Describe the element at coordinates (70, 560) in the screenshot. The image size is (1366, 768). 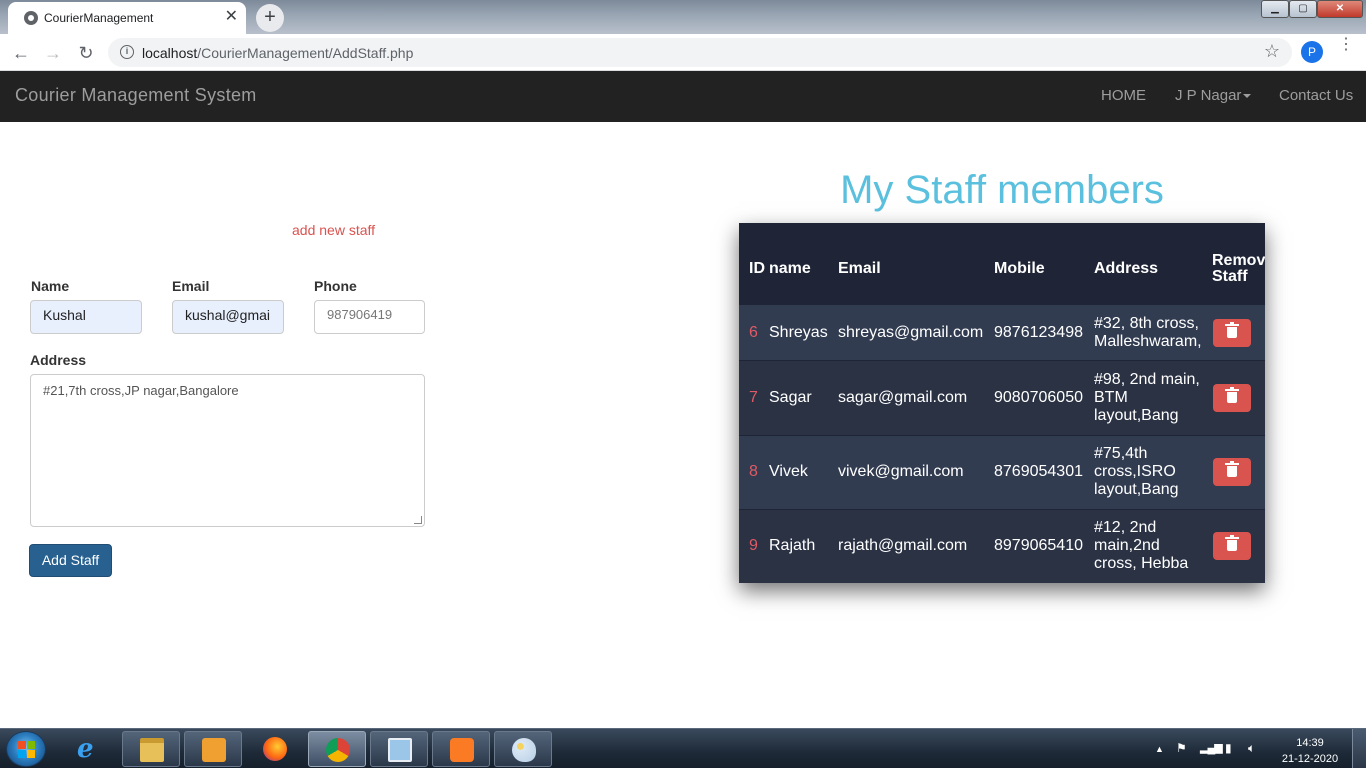
I see `add-staff-button: Add Staff` at that location.